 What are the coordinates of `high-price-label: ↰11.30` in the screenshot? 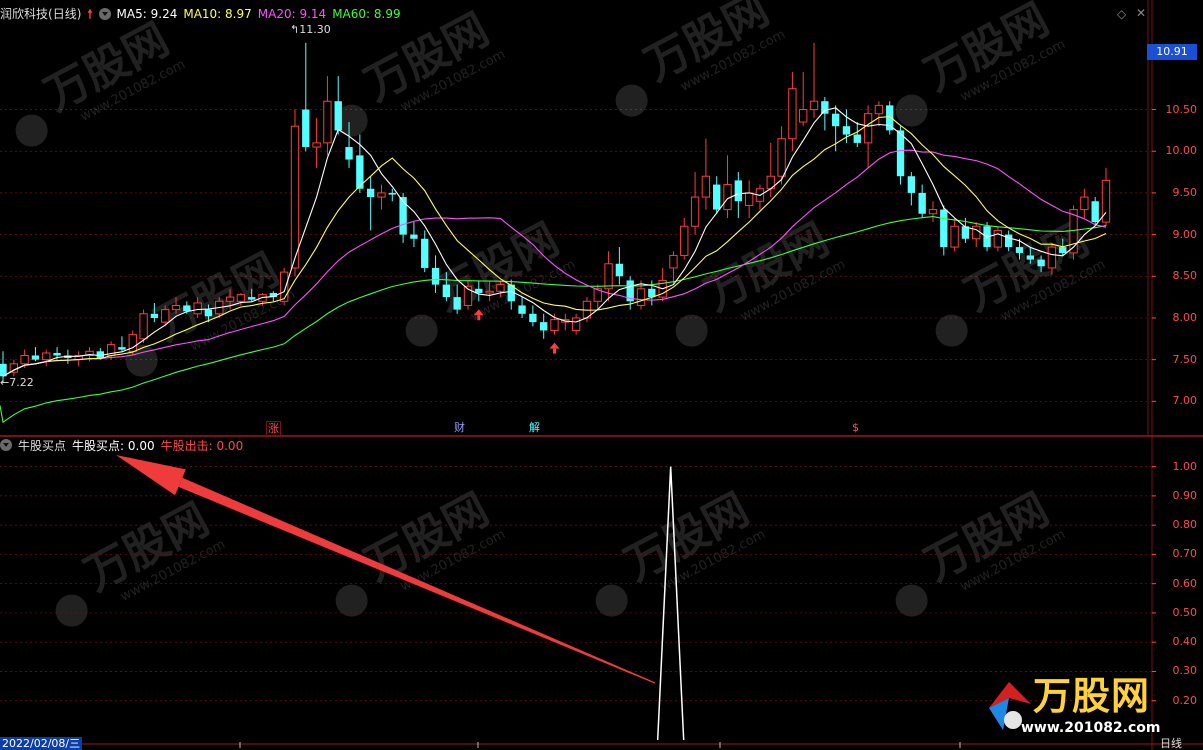 It's located at (310, 29).